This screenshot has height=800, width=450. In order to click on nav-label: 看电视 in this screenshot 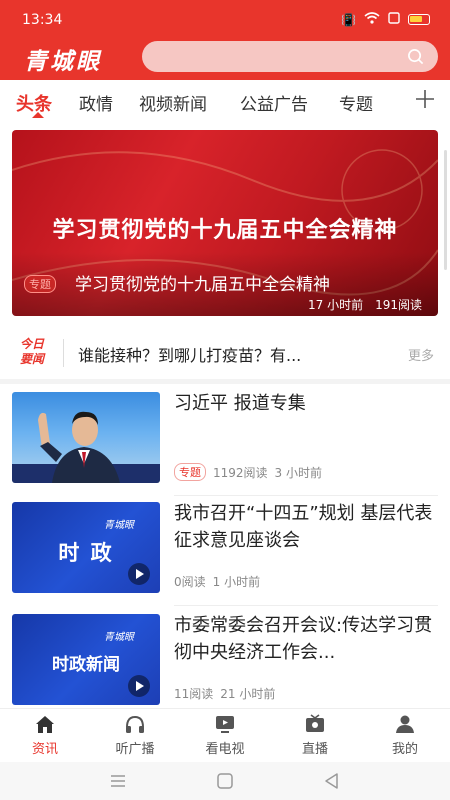, I will do `click(225, 749)`.